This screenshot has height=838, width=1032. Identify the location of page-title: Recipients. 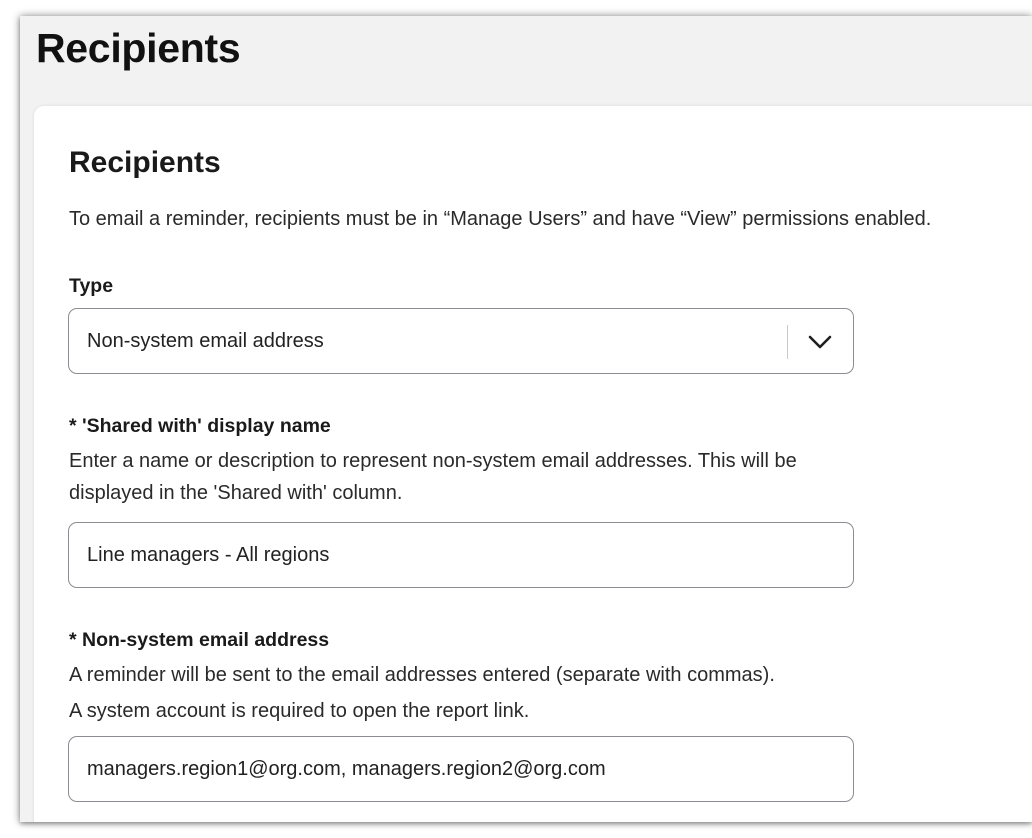
(138, 48).